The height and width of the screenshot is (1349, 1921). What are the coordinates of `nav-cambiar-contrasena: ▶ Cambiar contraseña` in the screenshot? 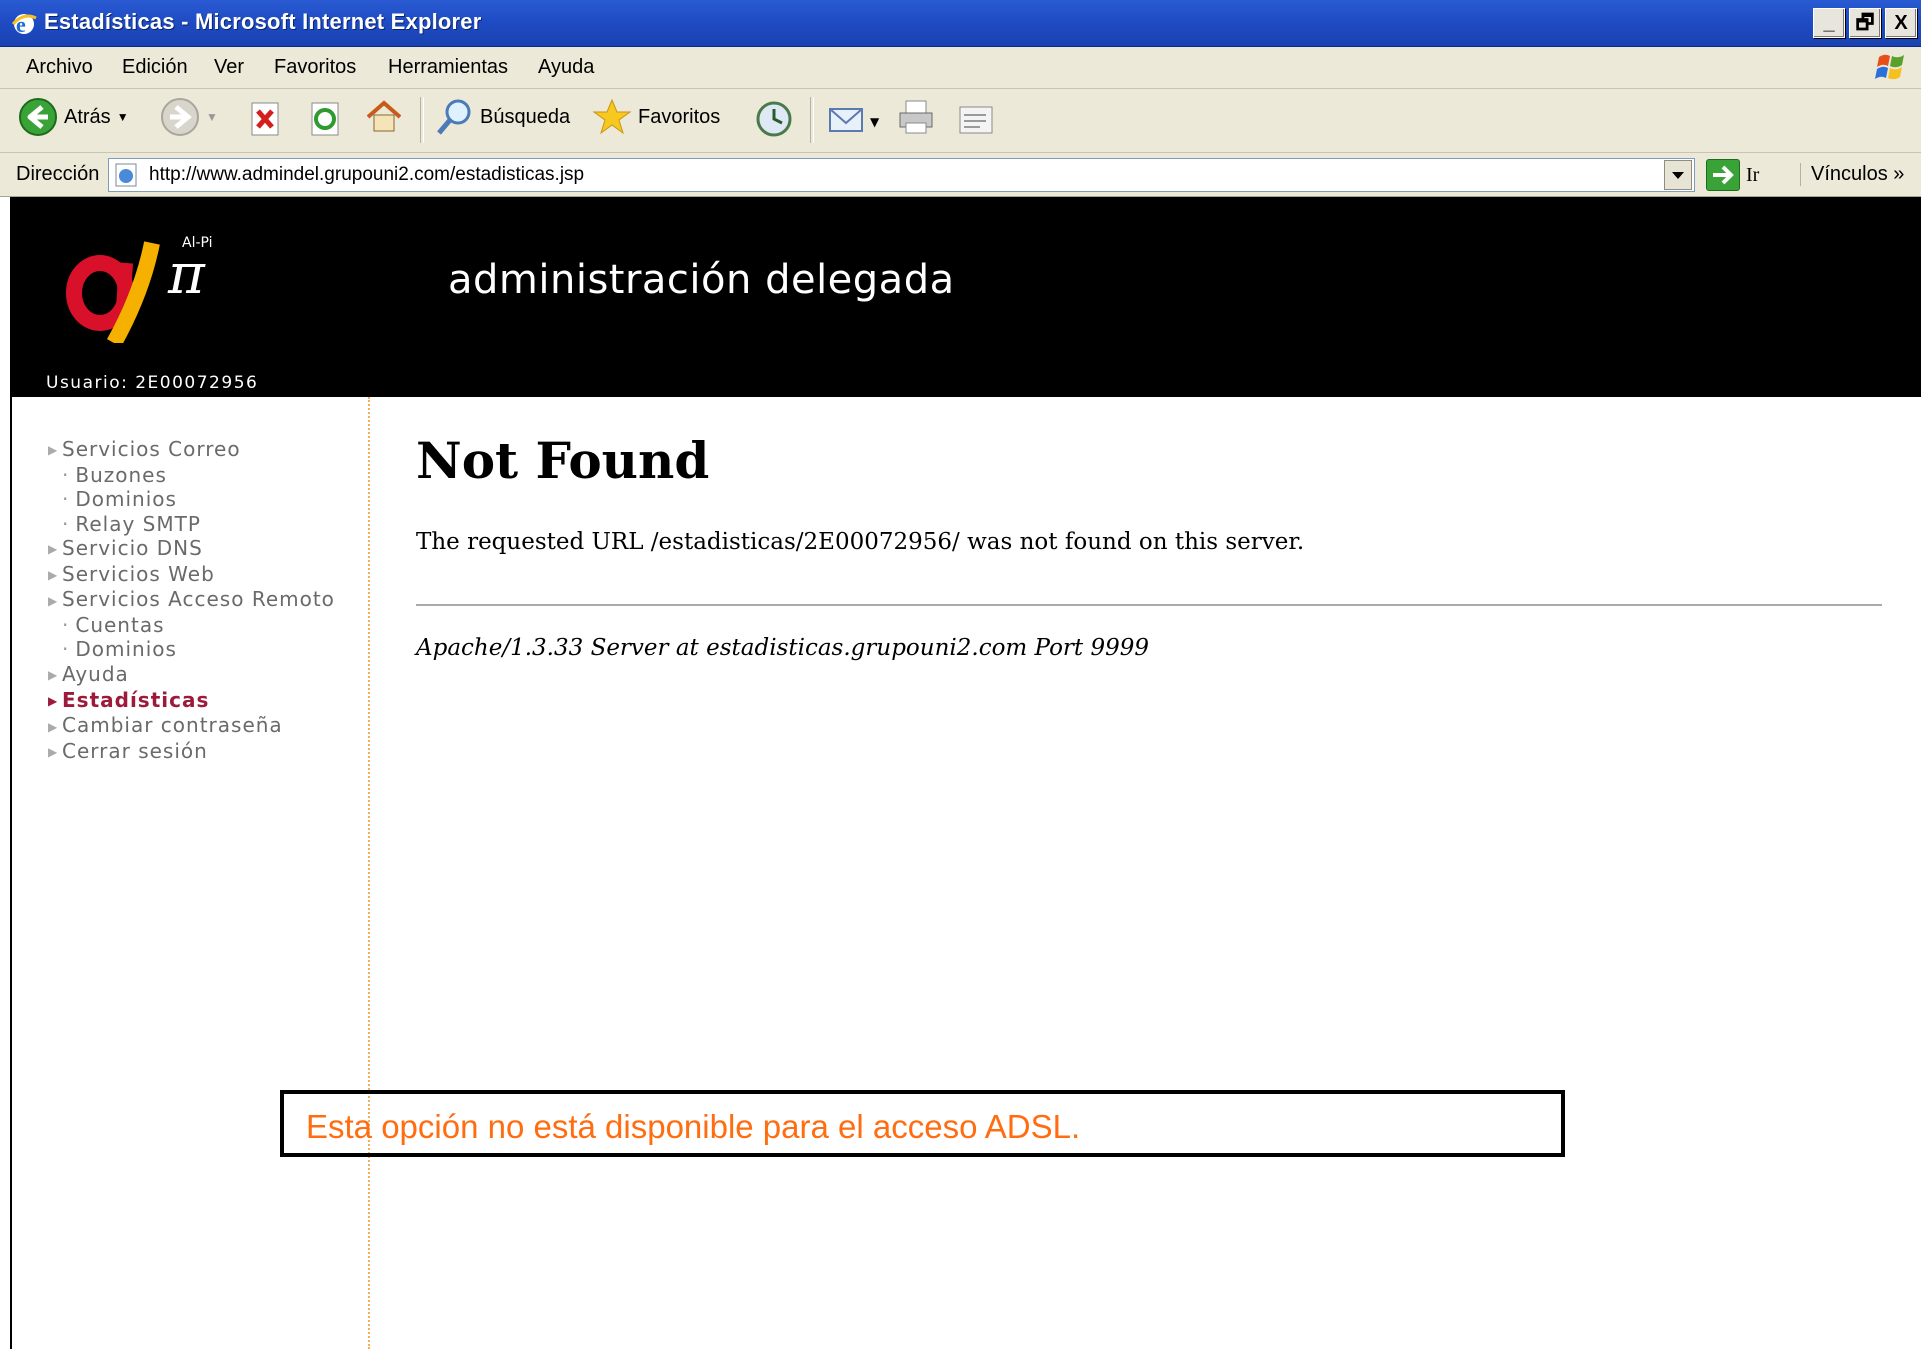 It's located at (191, 726).